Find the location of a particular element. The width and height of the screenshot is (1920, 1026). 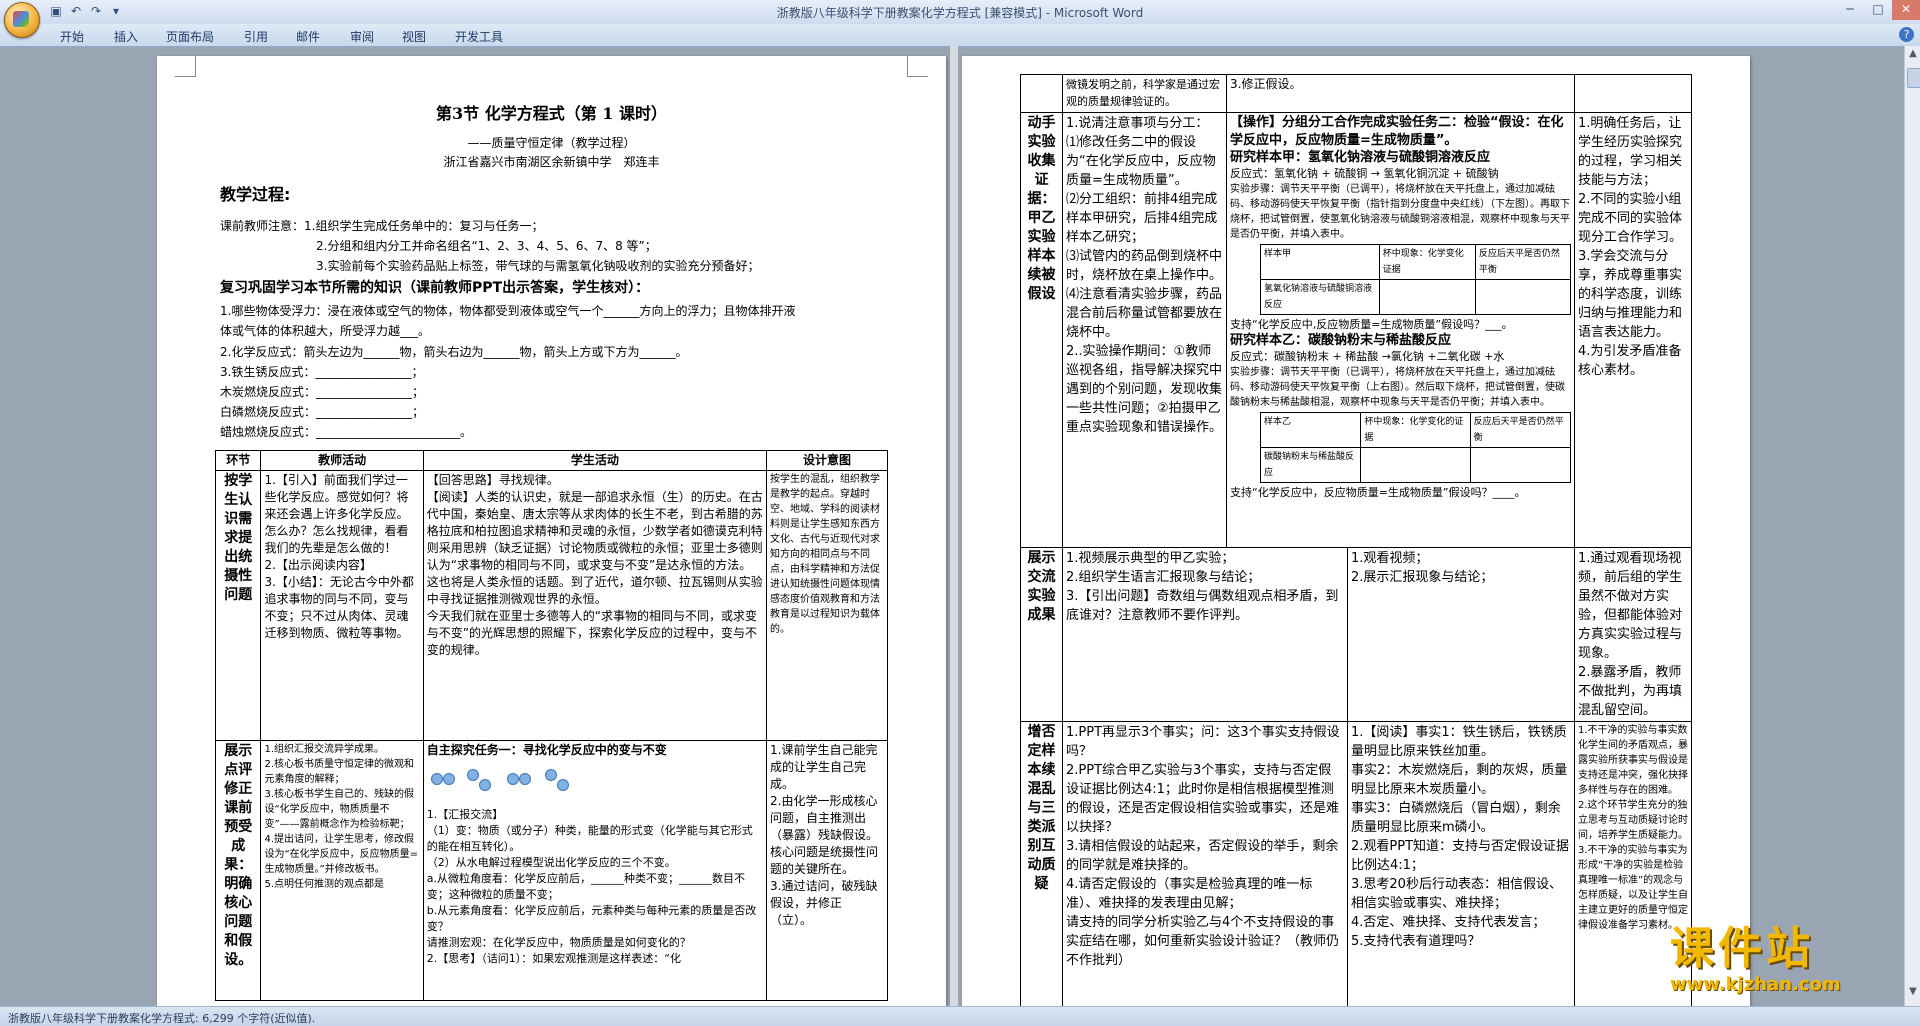

status-bar: 浙教版八年级科学下册教案化学方程式: 6,299 个字符(近似值). is located at coordinates (960, 1016).